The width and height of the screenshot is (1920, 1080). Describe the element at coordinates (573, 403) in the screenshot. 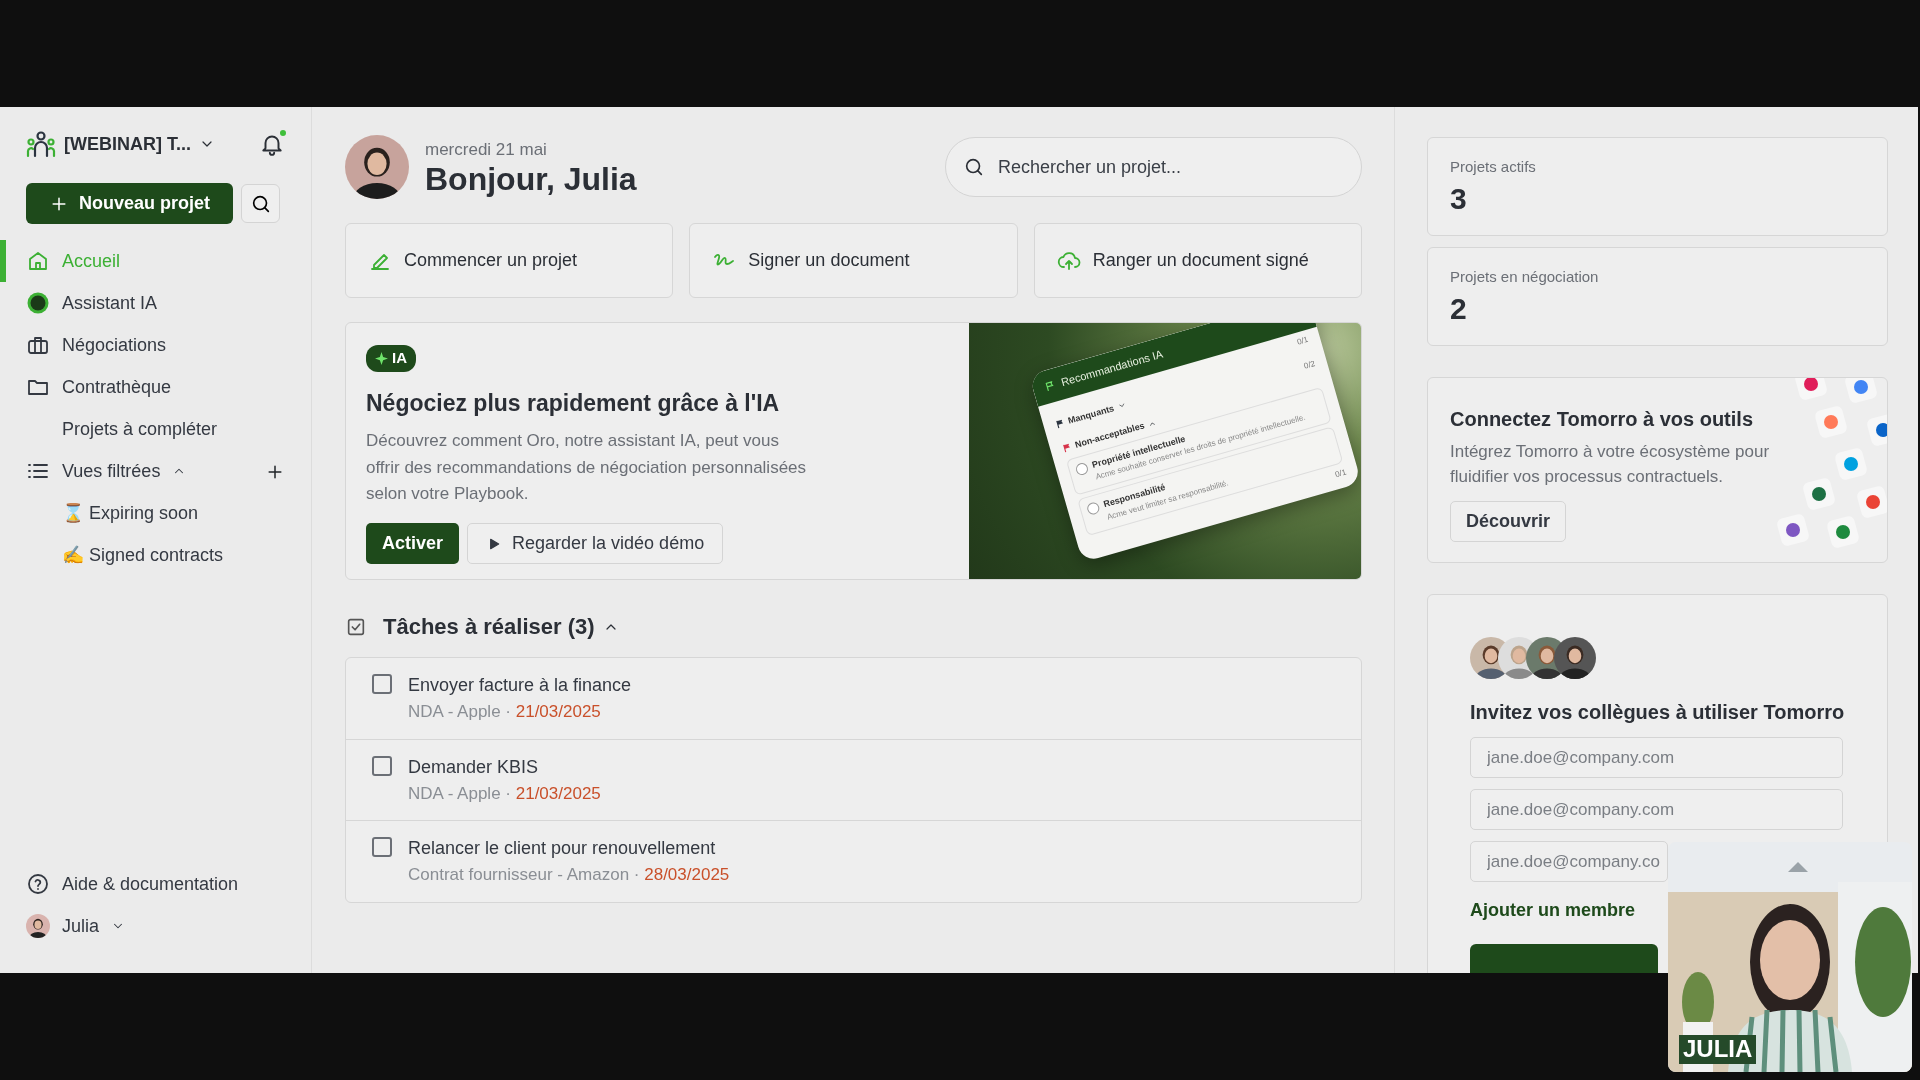

I see `promo-title: Négociez plus rapidement grâce à l'IA` at that location.